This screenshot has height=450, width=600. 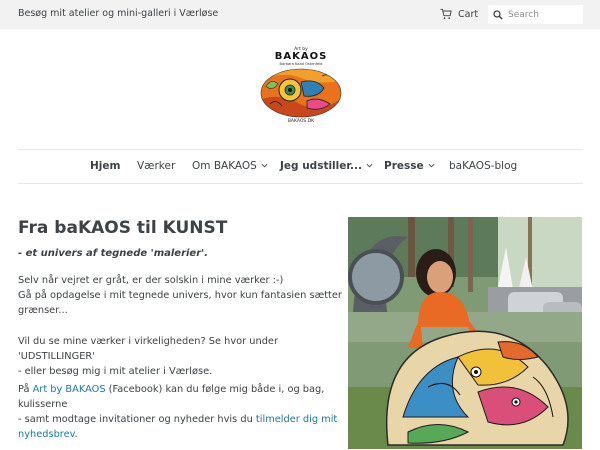 I want to click on nav-label: Om BAKAOS, so click(x=224, y=166).